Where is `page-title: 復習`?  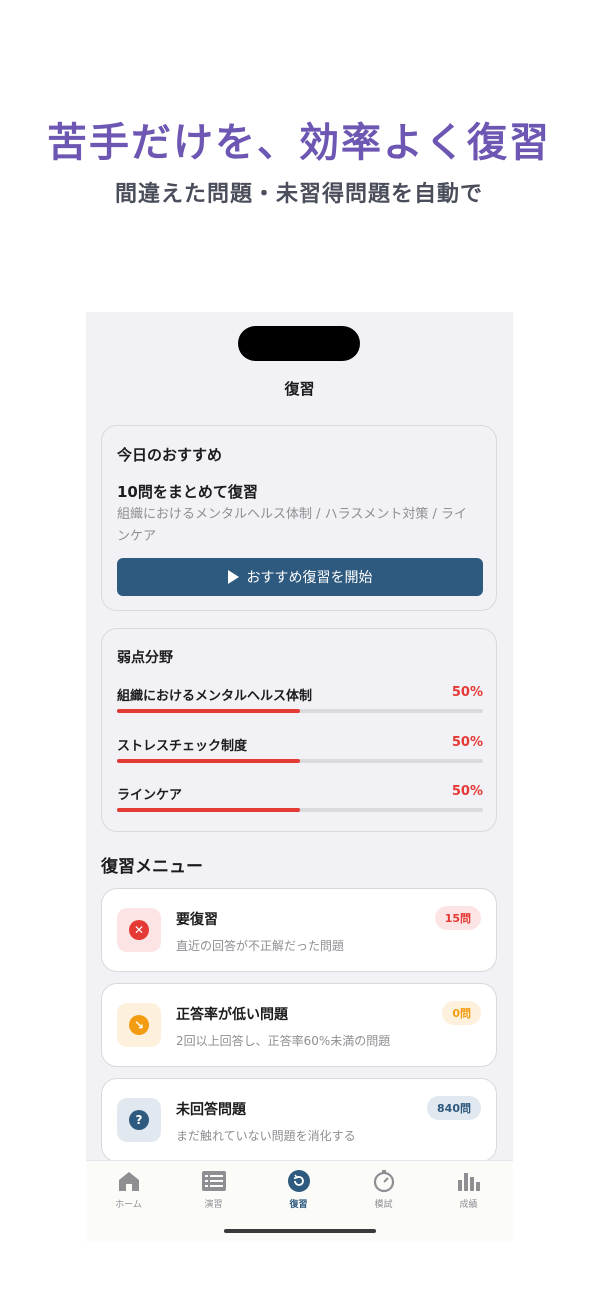
page-title: 復習 is located at coordinates (299, 389).